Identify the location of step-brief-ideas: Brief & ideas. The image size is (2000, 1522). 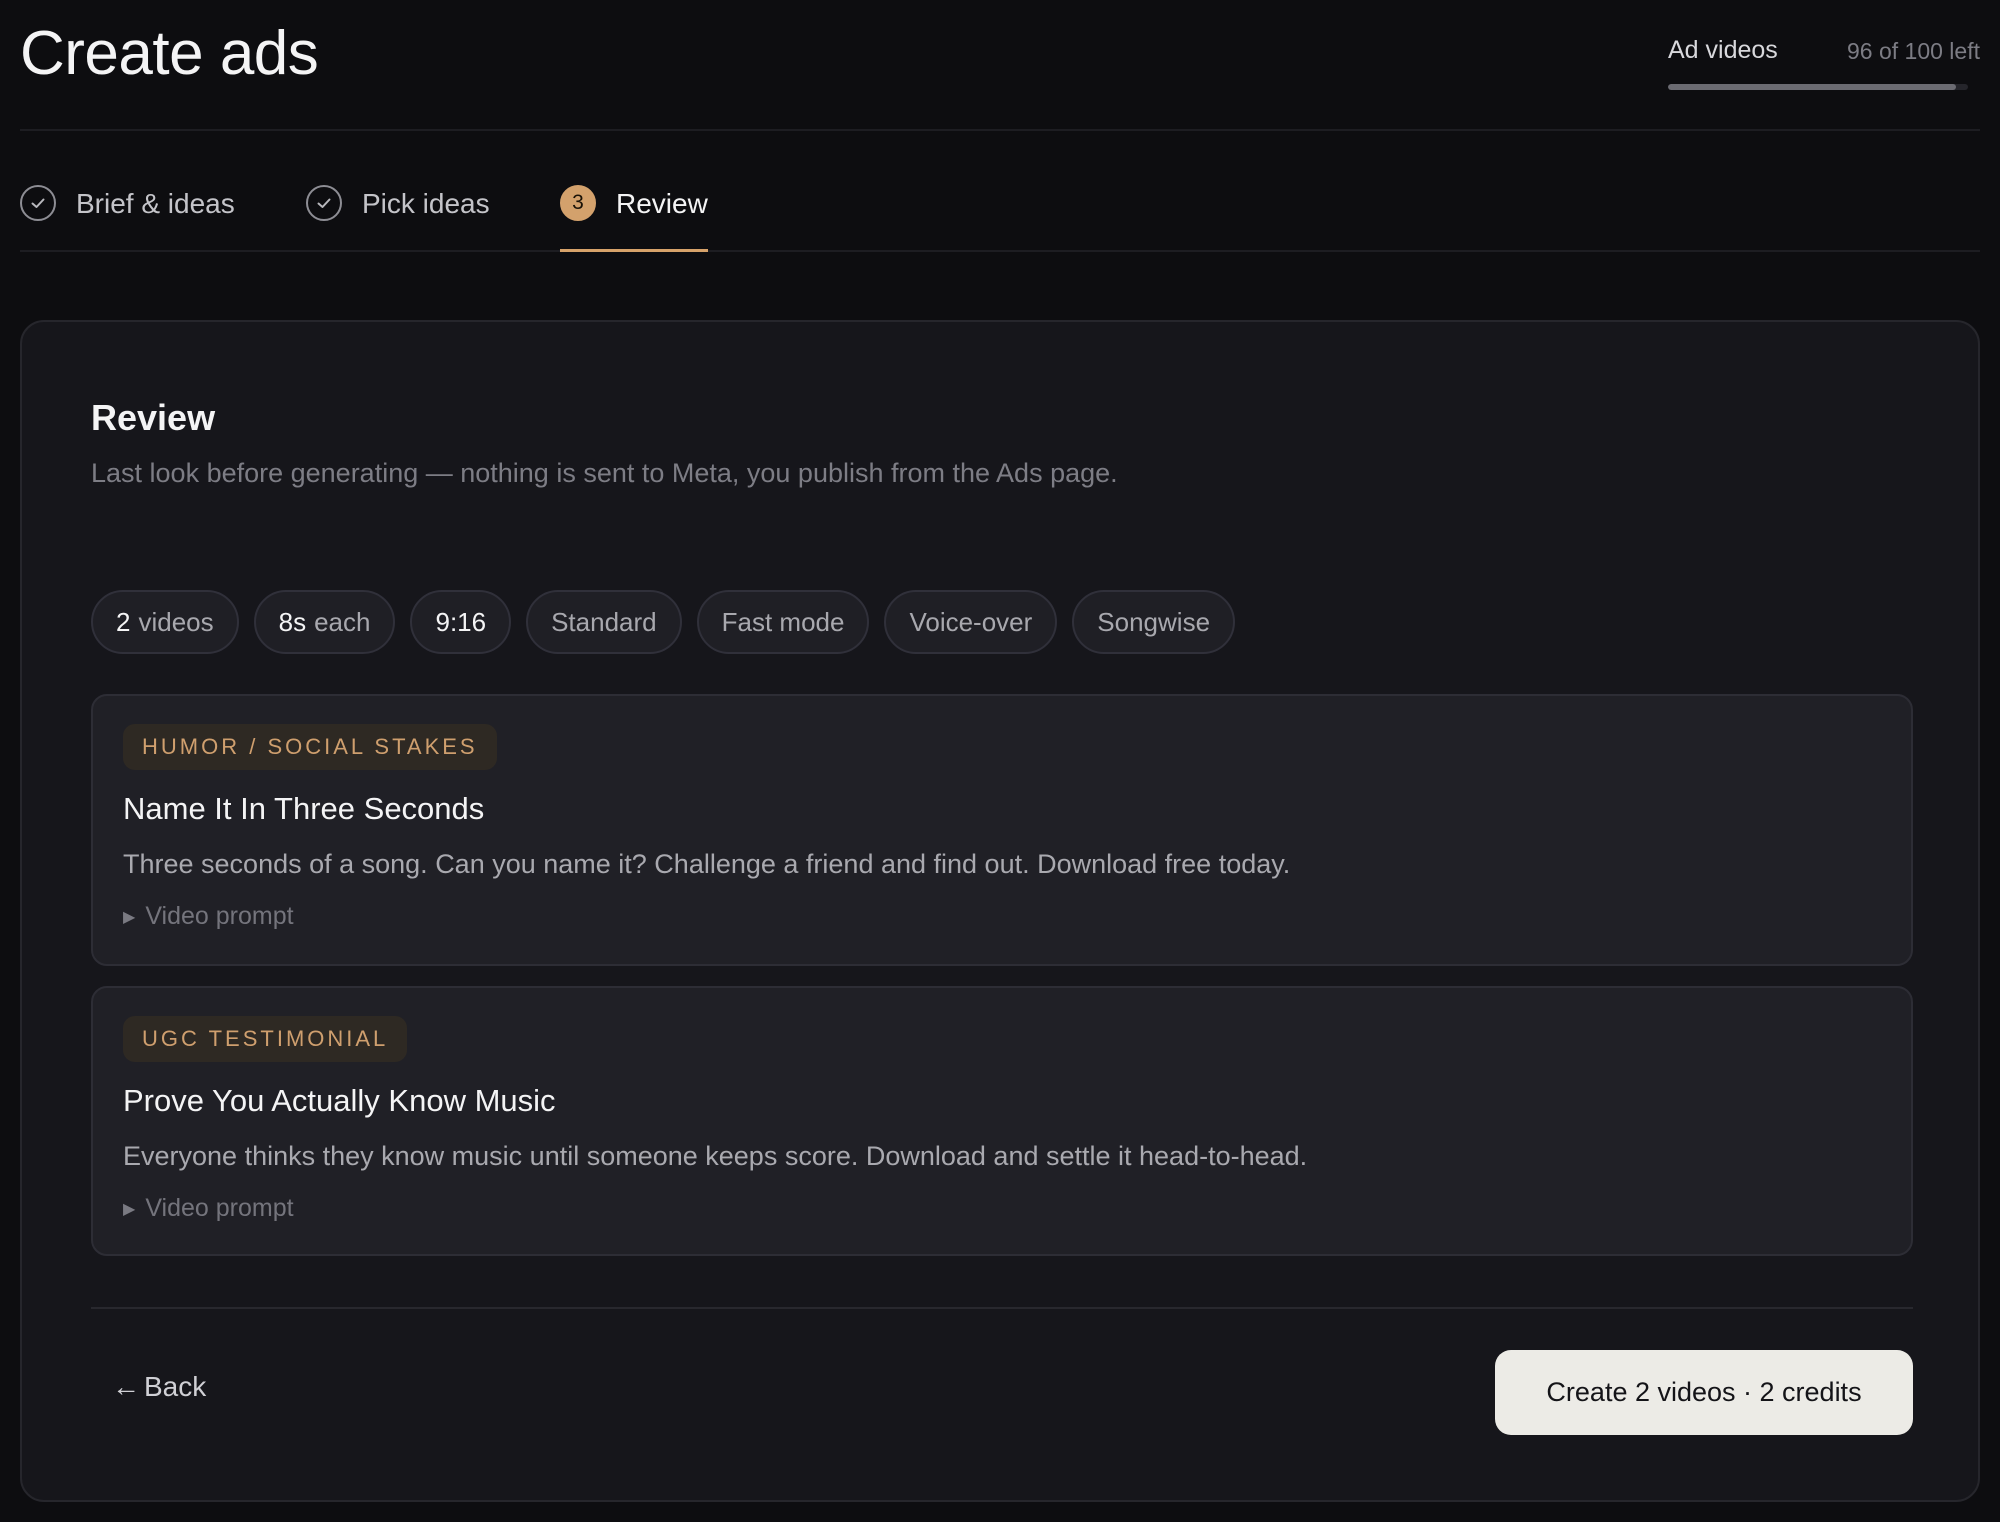
(127, 211).